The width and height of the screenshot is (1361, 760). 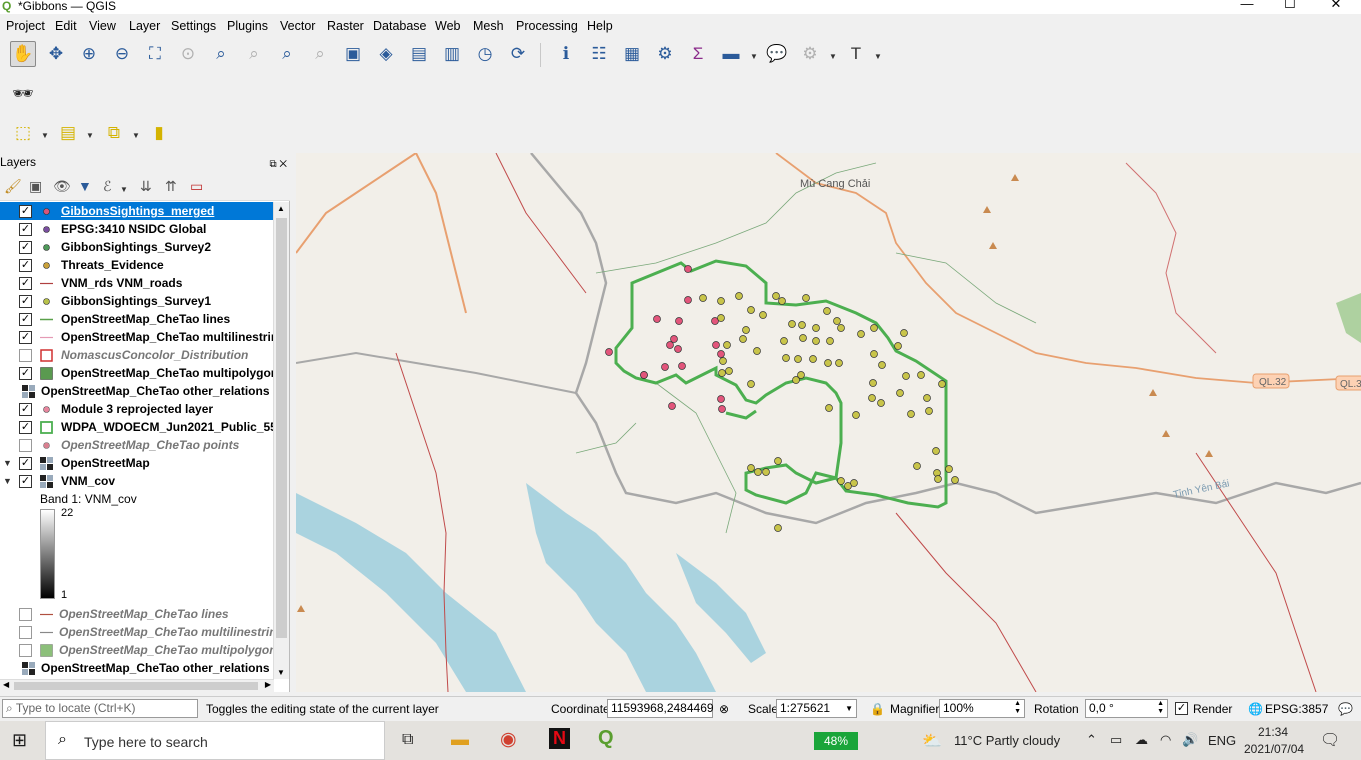 What do you see at coordinates (1296, 709) in the screenshot?
I see `crs-label: EPSG:3857` at bounding box center [1296, 709].